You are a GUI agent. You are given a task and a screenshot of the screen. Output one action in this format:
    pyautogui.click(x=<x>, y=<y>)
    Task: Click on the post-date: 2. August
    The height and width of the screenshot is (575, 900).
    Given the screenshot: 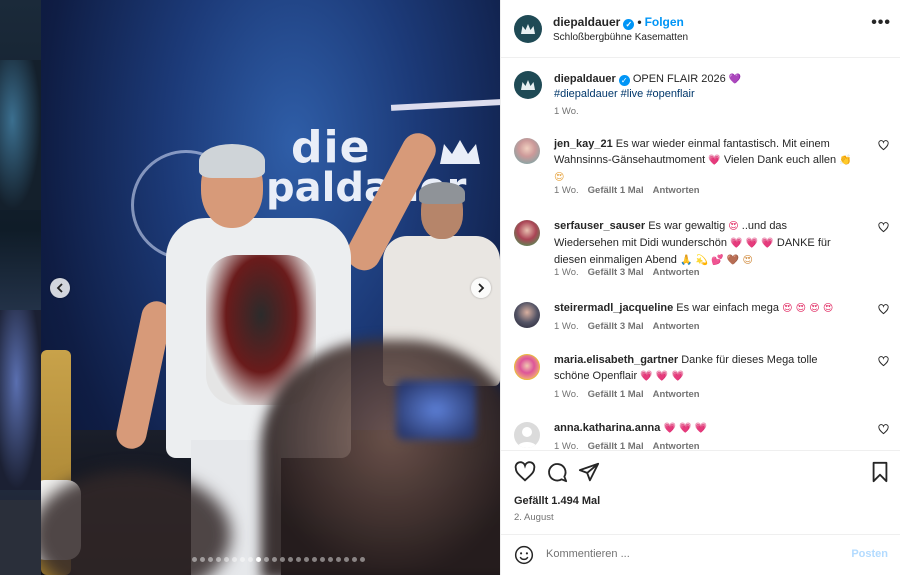 What is the action you would take?
    pyautogui.click(x=534, y=517)
    